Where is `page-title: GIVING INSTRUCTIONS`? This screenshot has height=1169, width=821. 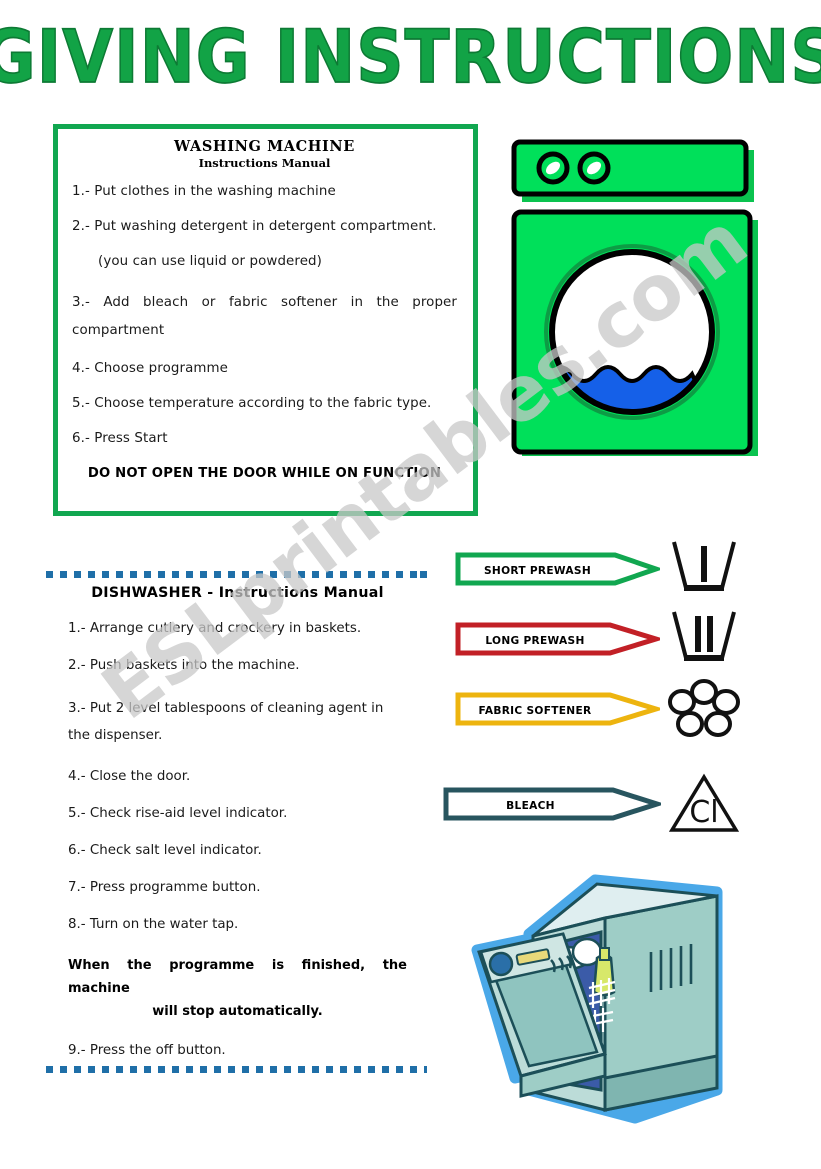
page-title: GIVING INSTRUCTIONS is located at coordinates (410, 56).